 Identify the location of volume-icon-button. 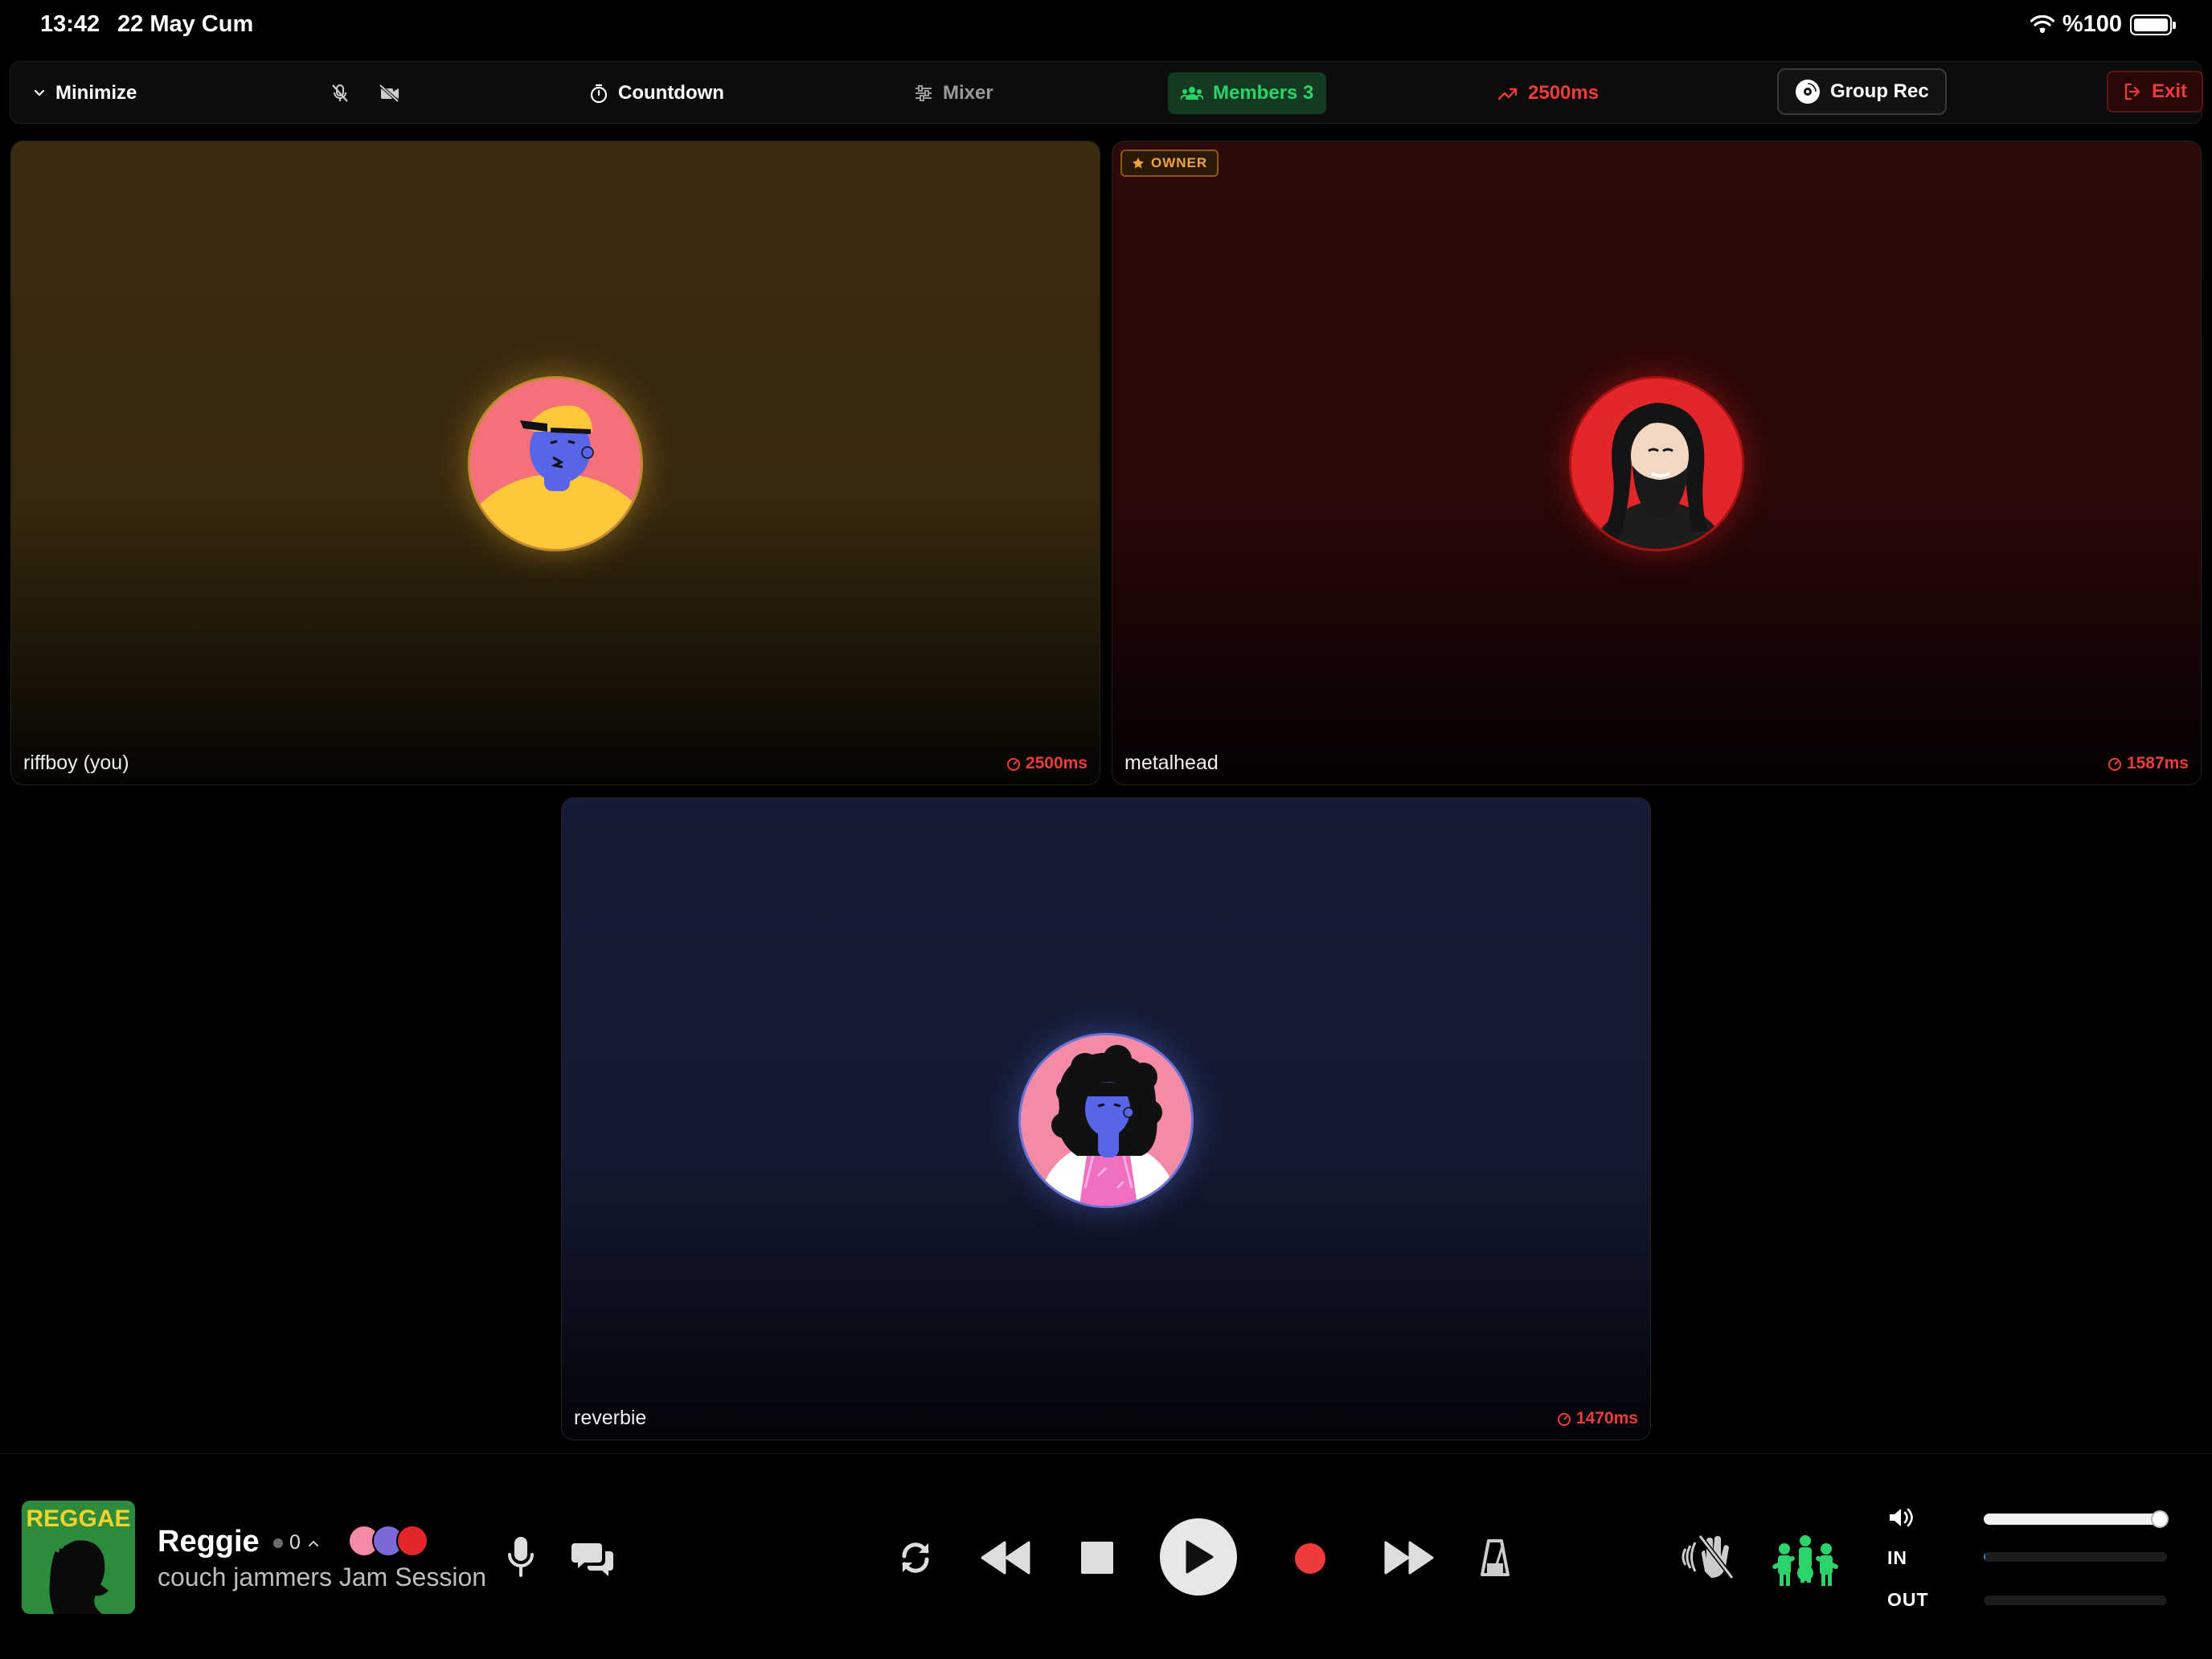
(1901, 1517).